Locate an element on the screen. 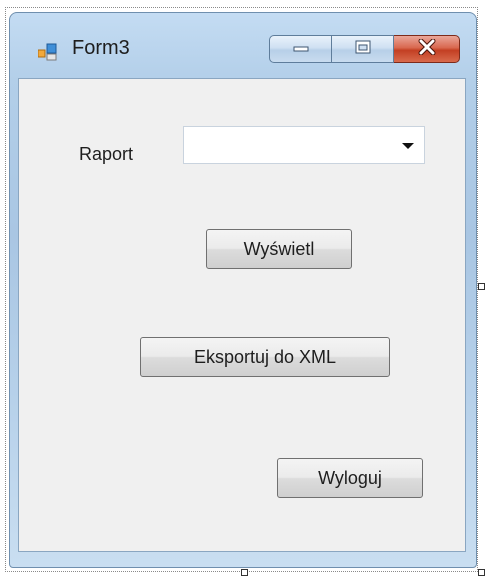 This screenshot has height=579, width=486. dropdown-arrow-icon is located at coordinates (408, 146).